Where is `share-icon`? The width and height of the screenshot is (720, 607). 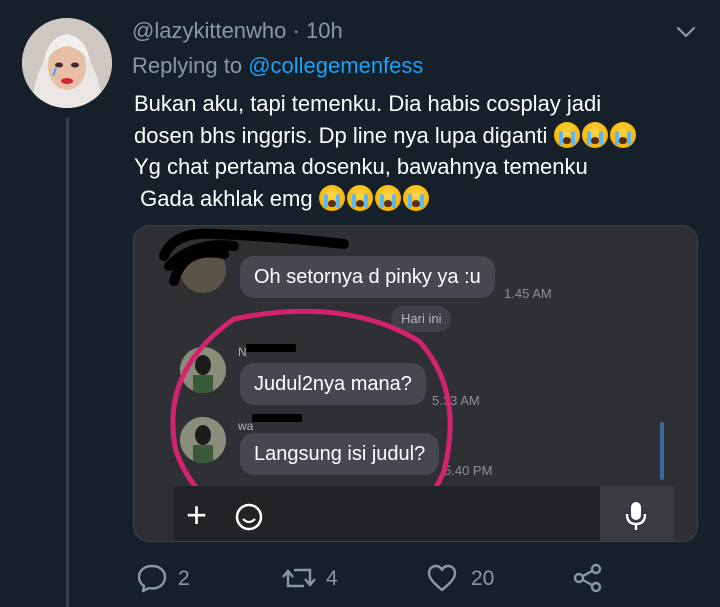 share-icon is located at coordinates (588, 578).